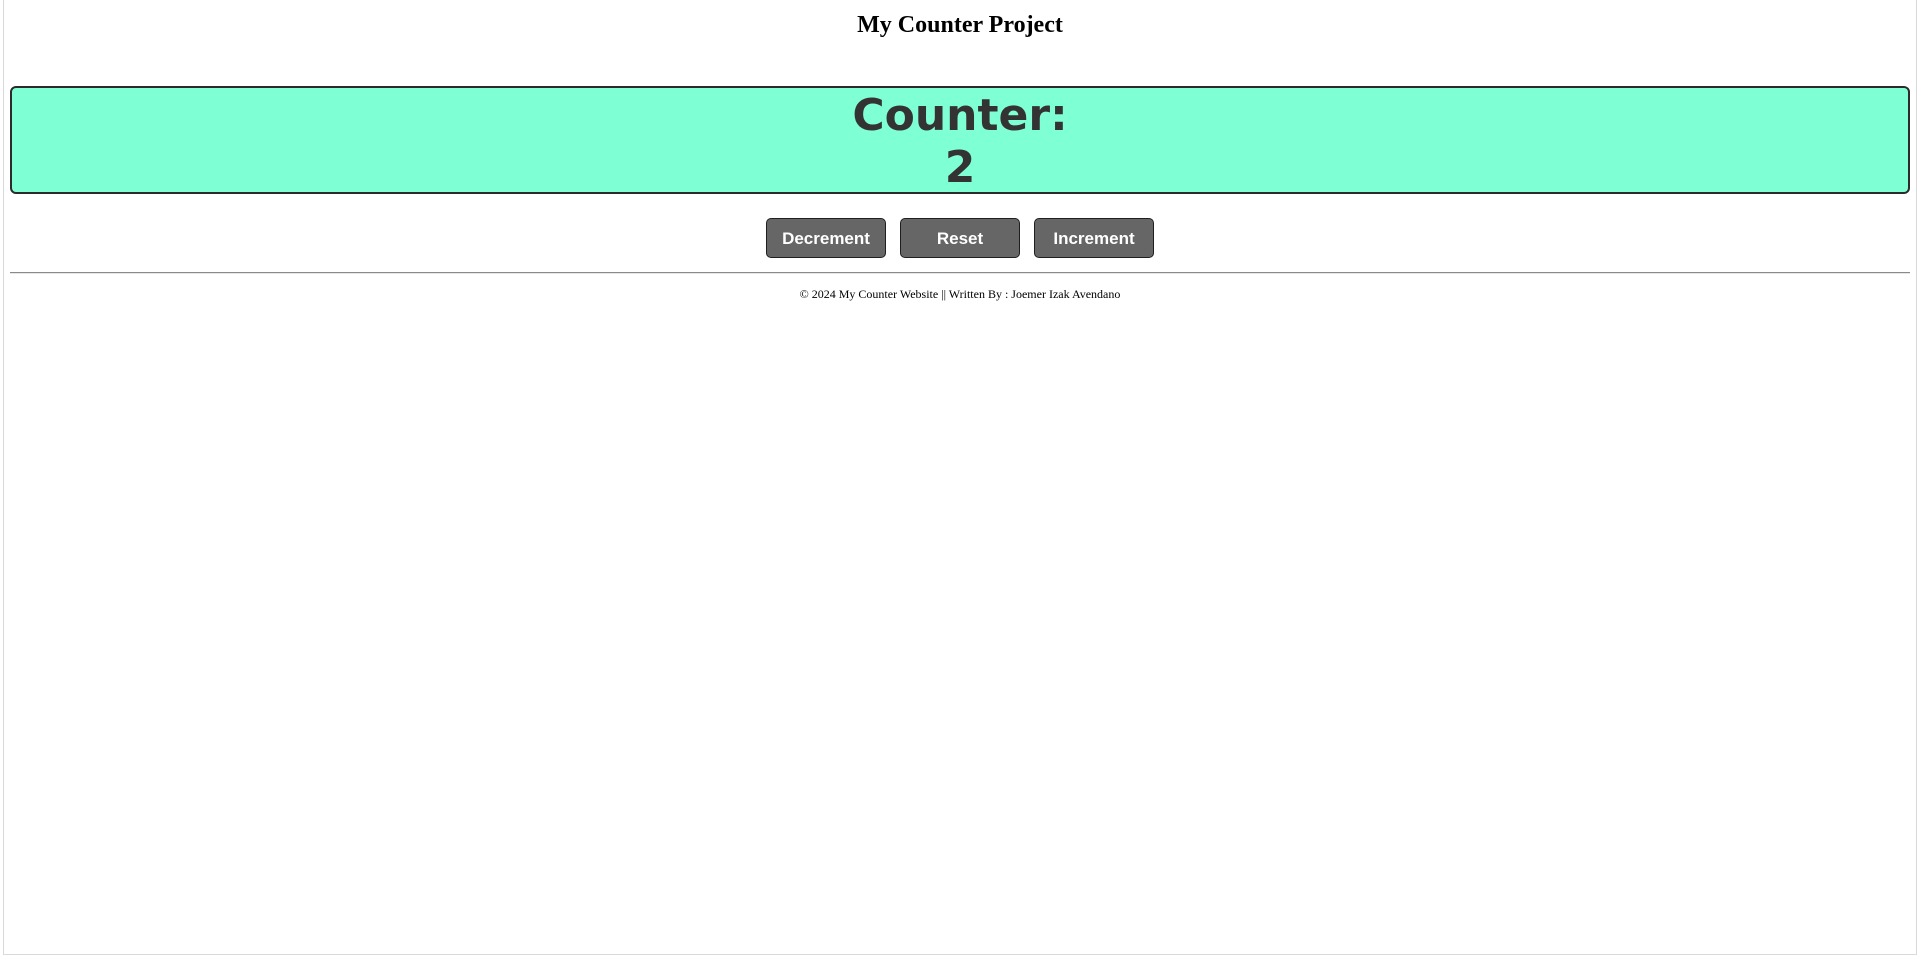 The height and width of the screenshot is (957, 1920). I want to click on counter-controls: Decrement Reset Increment, so click(960, 238).